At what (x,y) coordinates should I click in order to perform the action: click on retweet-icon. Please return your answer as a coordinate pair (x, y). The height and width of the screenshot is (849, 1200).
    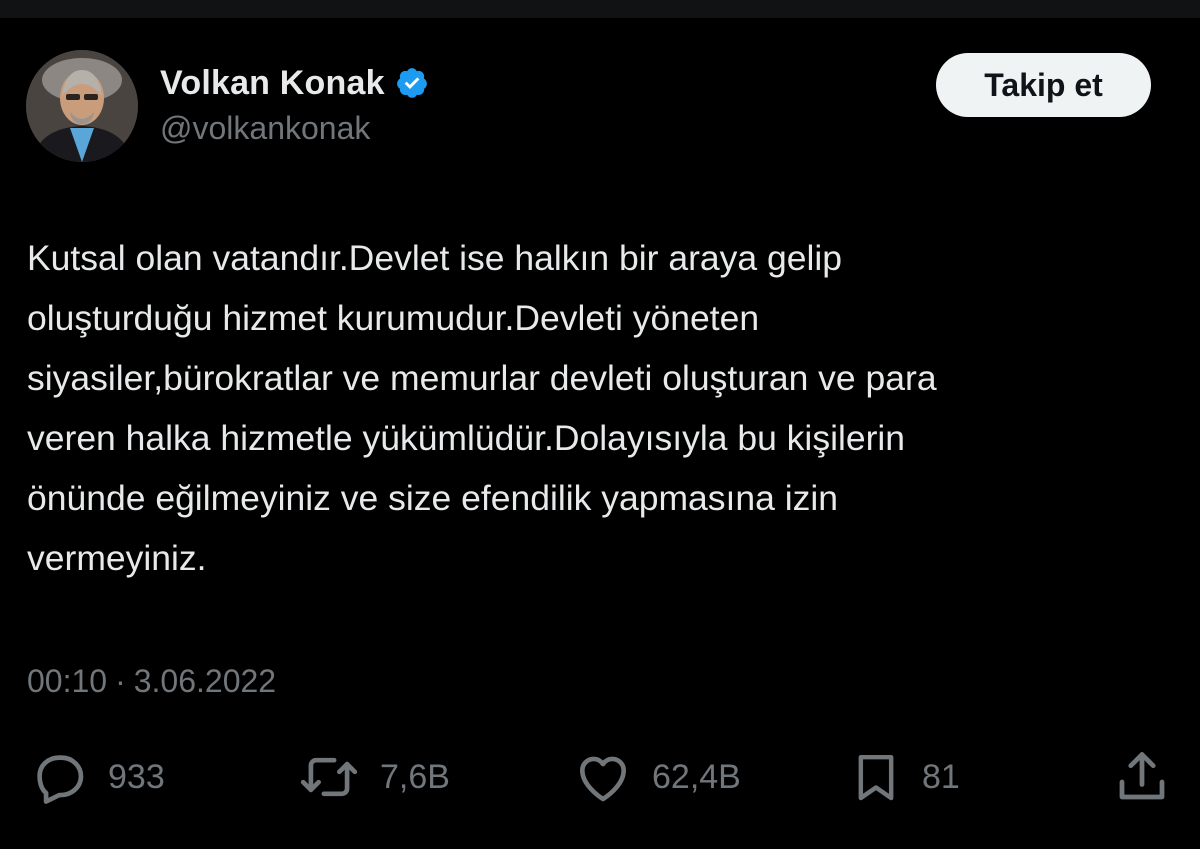
    Looking at the image, I should click on (329, 777).